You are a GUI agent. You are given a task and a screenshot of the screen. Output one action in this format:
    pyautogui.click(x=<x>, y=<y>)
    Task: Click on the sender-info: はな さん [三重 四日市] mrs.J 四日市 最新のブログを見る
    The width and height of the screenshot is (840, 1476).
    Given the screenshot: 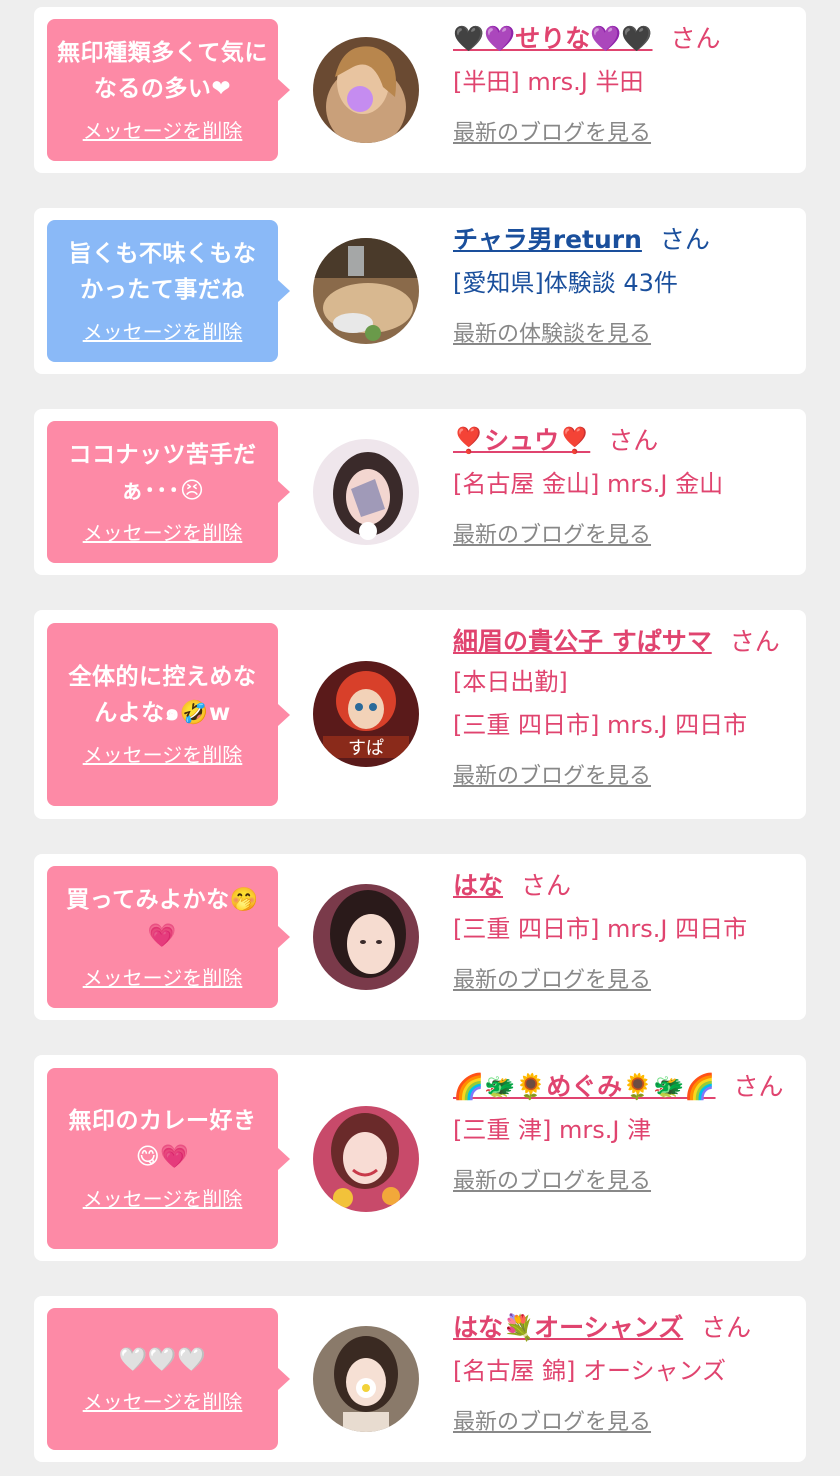 What is the action you would take?
    pyautogui.click(x=622, y=930)
    